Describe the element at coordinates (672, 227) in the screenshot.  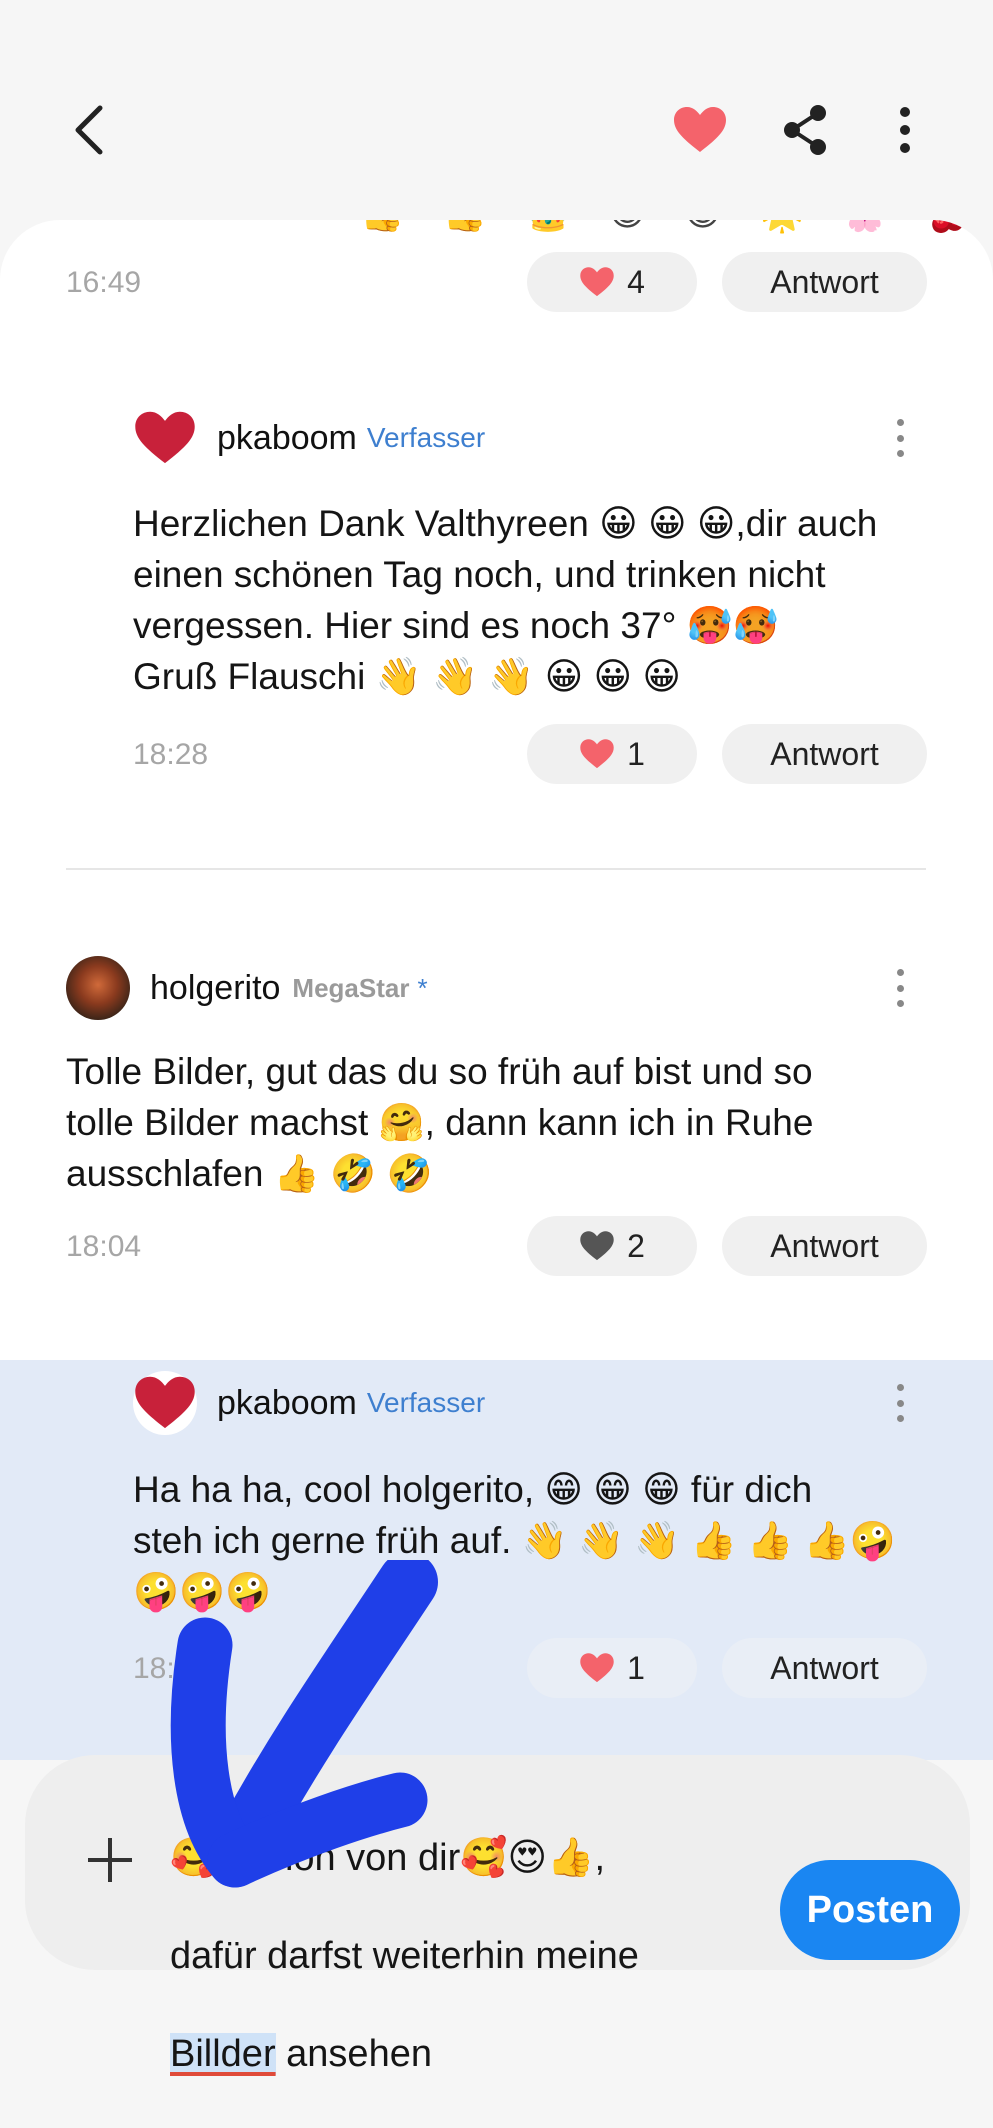
I see `partial-comment-text: 👍 👍 👑 😄 😄 🌟 🌸 🍒` at that location.